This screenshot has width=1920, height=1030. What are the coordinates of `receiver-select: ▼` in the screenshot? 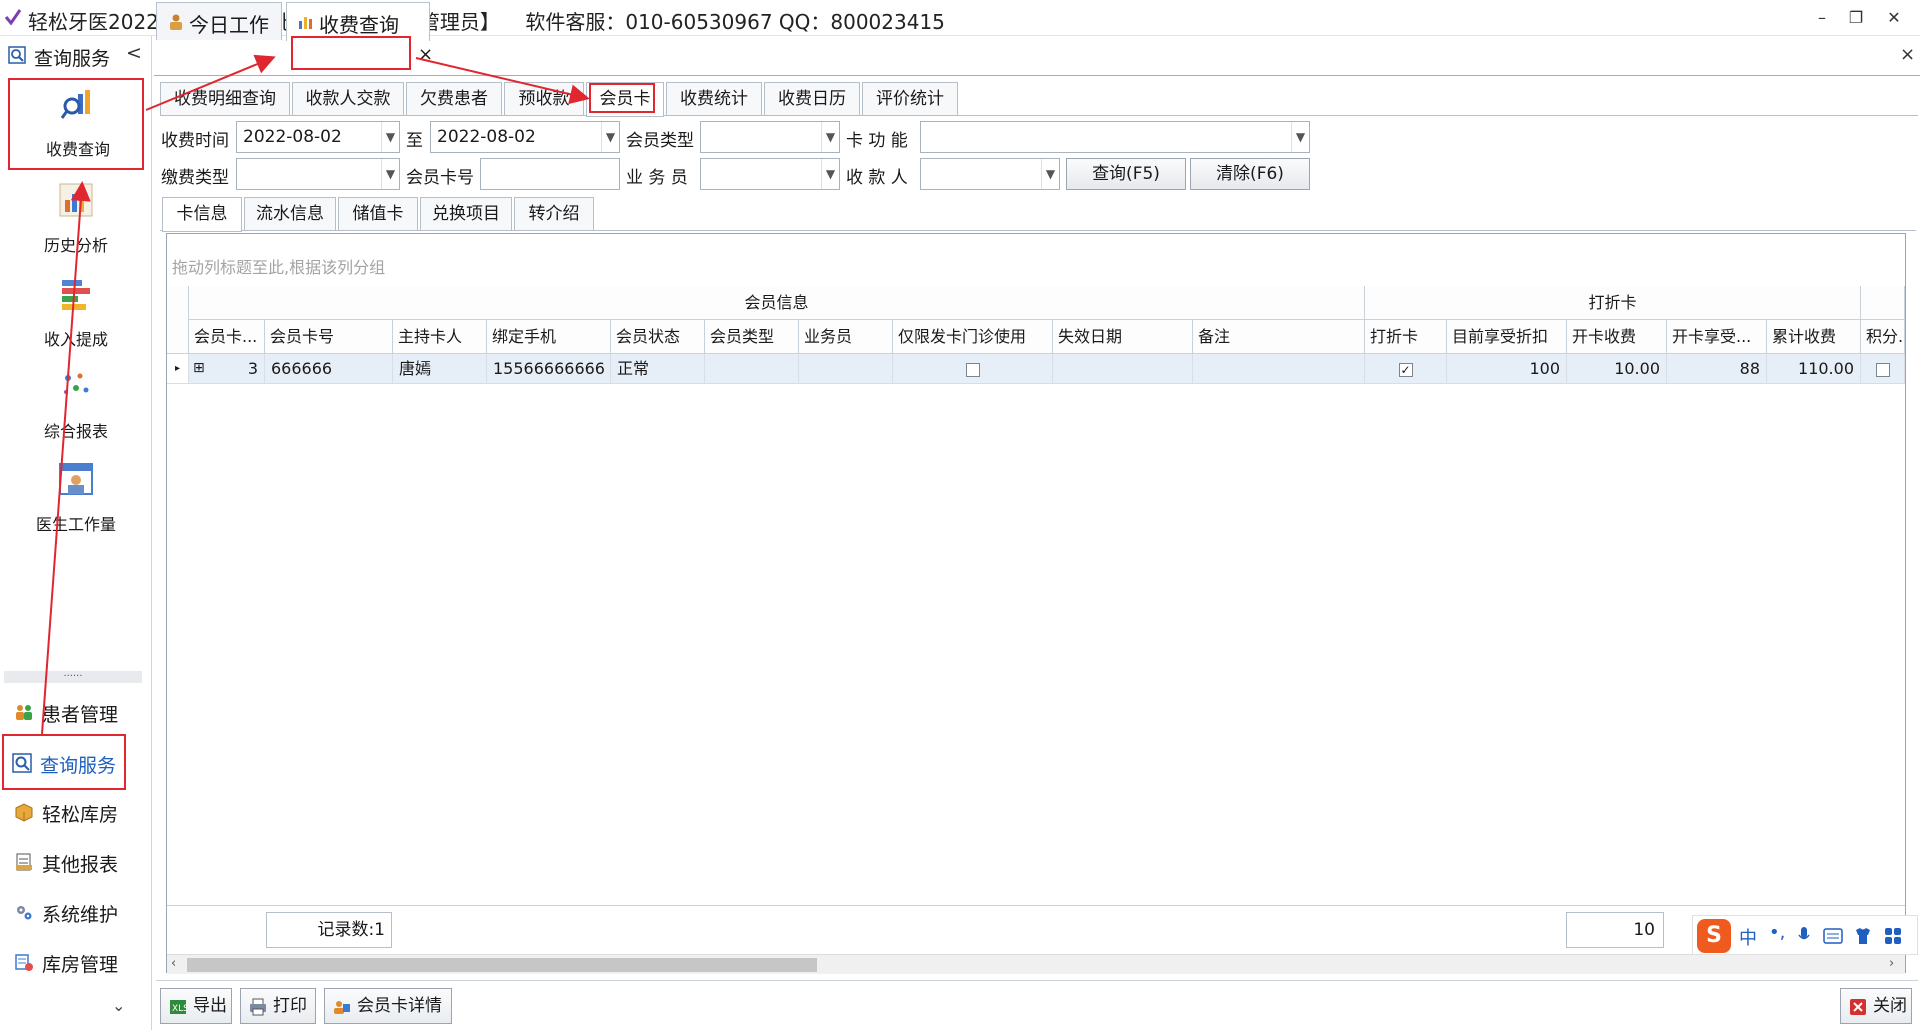 It's located at (990, 174).